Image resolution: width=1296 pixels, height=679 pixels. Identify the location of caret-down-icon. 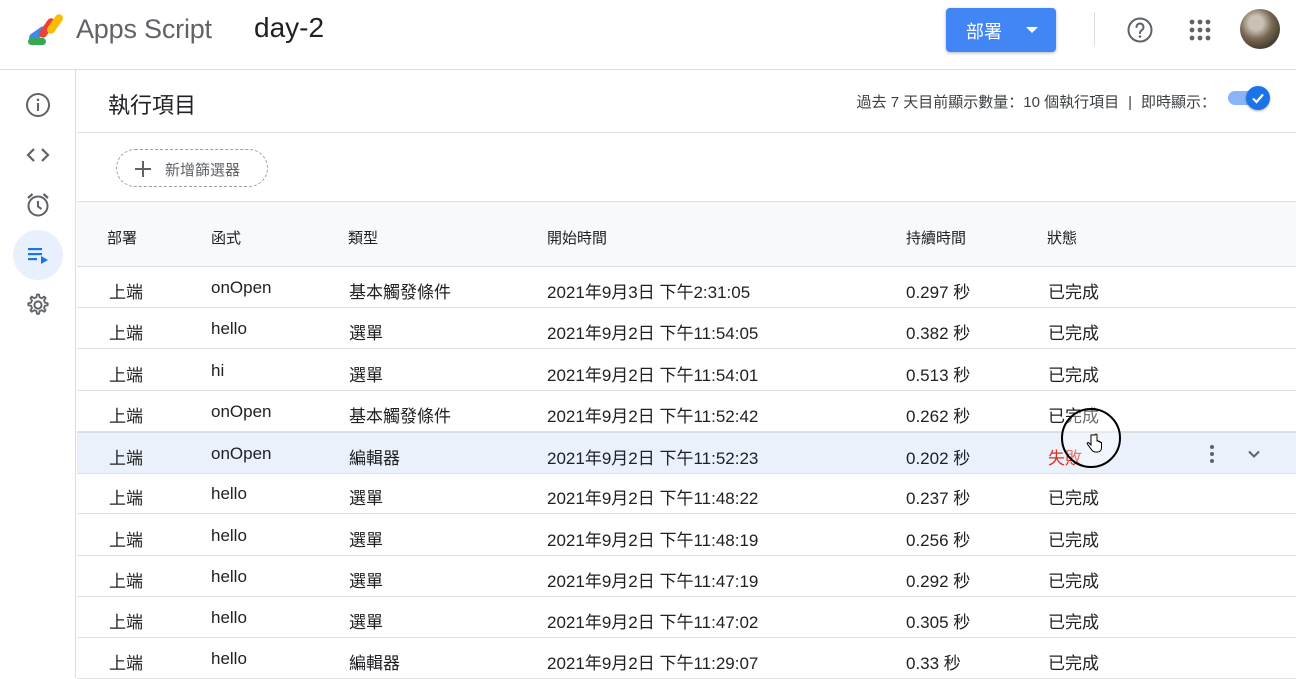
(1032, 30).